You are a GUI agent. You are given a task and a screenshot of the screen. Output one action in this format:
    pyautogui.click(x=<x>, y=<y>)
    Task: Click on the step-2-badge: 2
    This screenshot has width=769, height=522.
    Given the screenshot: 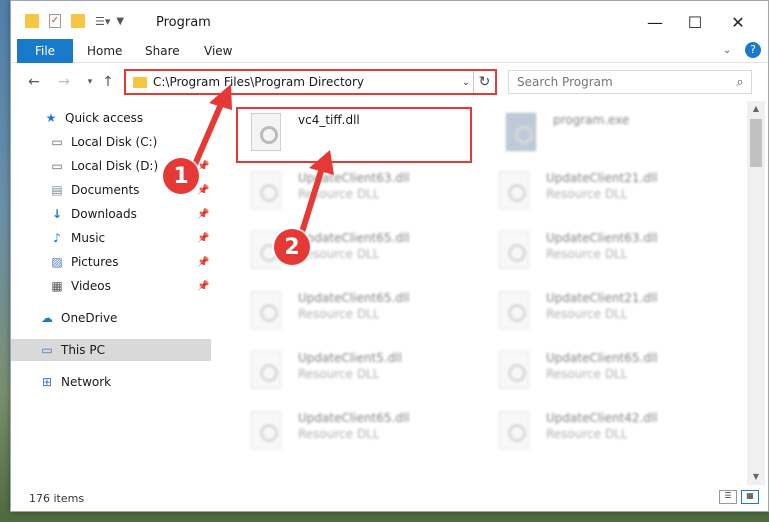 What is the action you would take?
    pyautogui.click(x=292, y=247)
    